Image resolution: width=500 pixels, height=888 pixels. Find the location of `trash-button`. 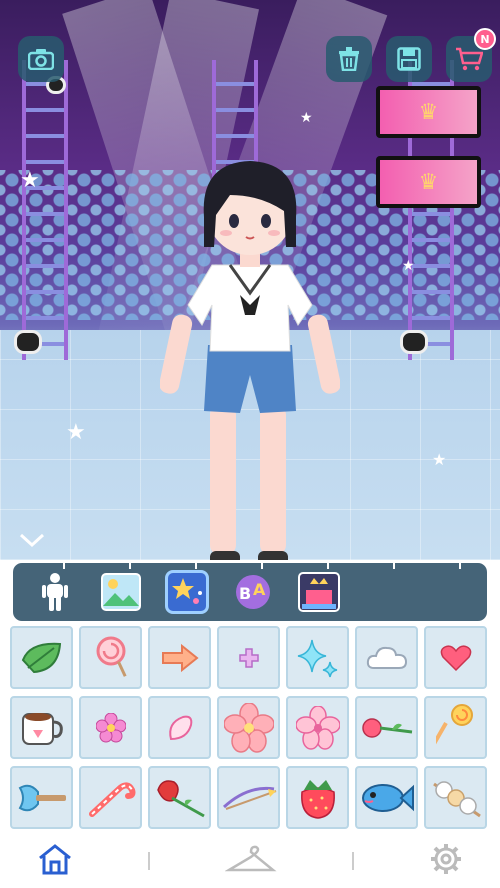

trash-button is located at coordinates (349, 59).